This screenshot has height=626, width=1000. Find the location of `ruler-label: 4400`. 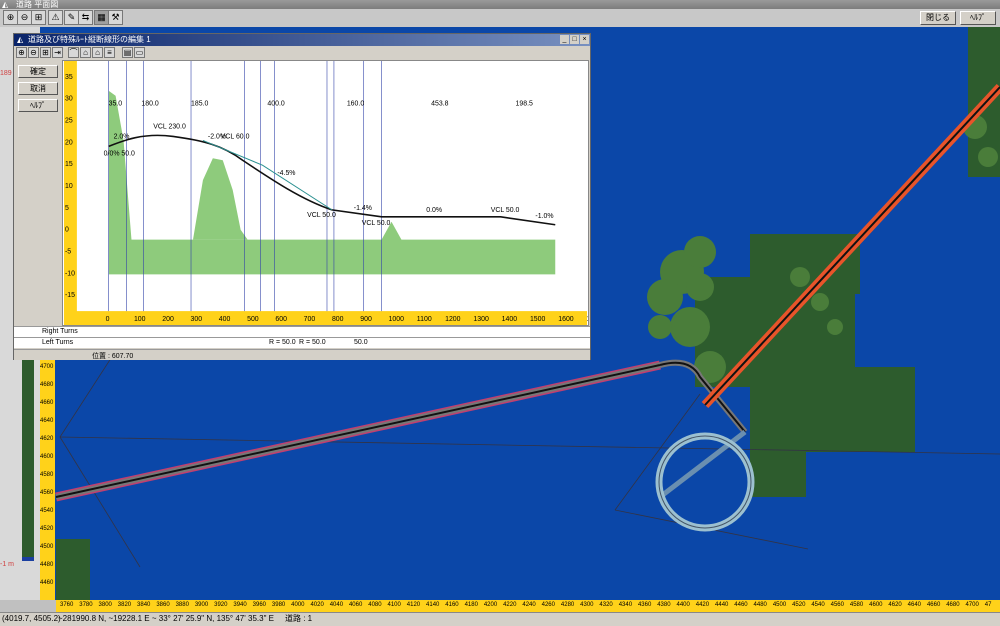

ruler-label: 4400 is located at coordinates (683, 605).